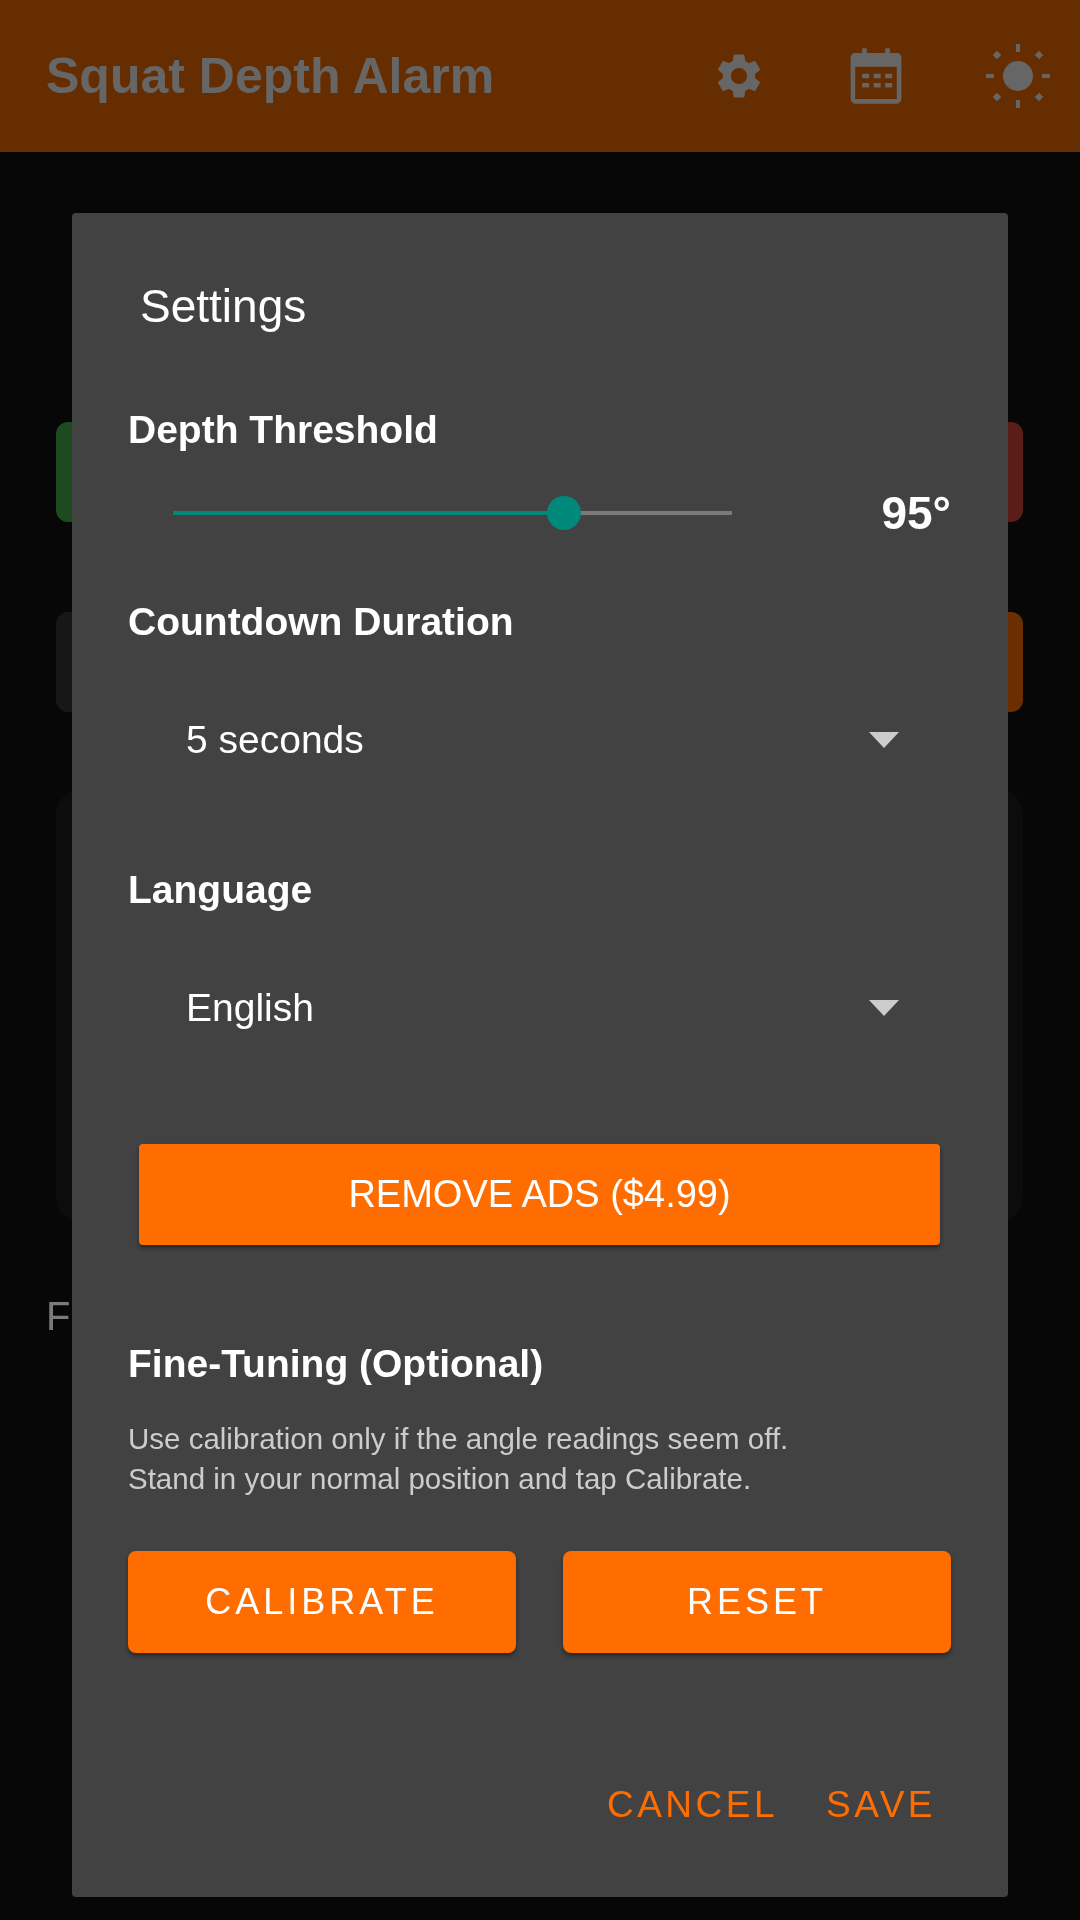 The height and width of the screenshot is (1920, 1080). What do you see at coordinates (529, 740) in the screenshot?
I see `countdown-dropdown: 5 seconds` at bounding box center [529, 740].